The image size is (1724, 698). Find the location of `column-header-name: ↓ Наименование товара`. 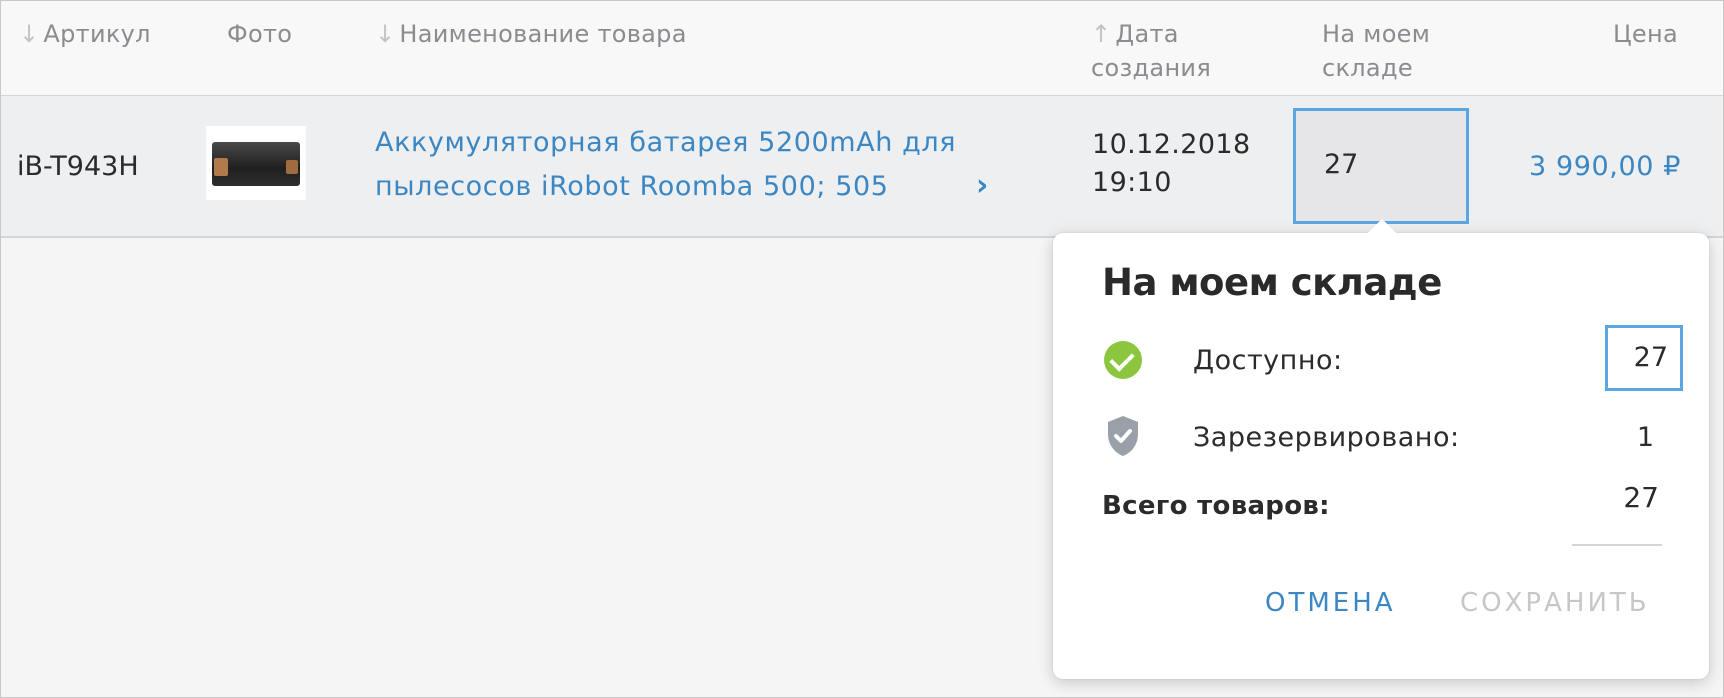

column-header-name: ↓ Наименование товара is located at coordinates (531, 34).